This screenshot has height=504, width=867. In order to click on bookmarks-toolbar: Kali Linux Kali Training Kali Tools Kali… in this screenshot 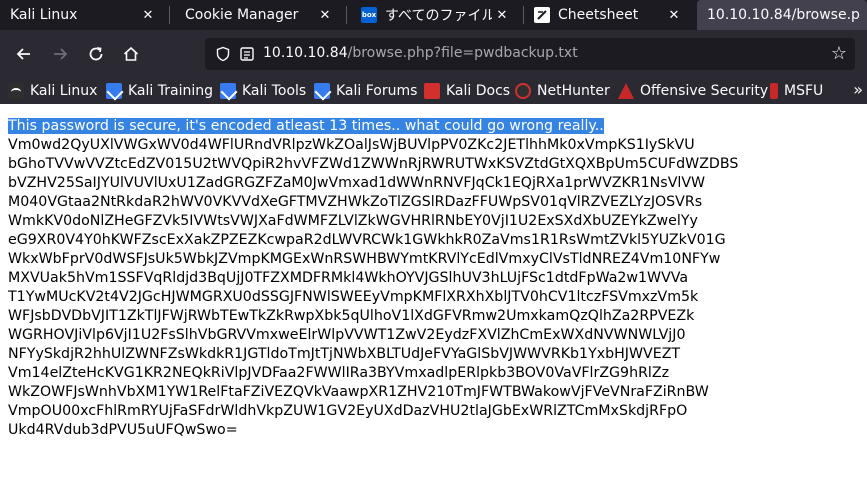, I will do `click(433, 91)`.